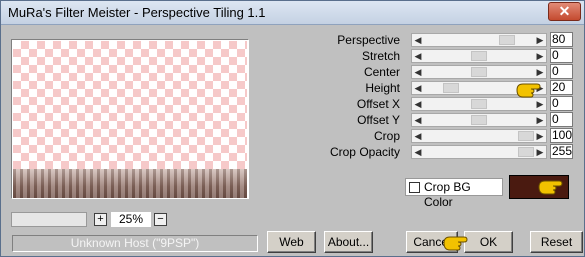  Describe the element at coordinates (561, 151) in the screenshot. I see `param-value-input: 255` at that location.